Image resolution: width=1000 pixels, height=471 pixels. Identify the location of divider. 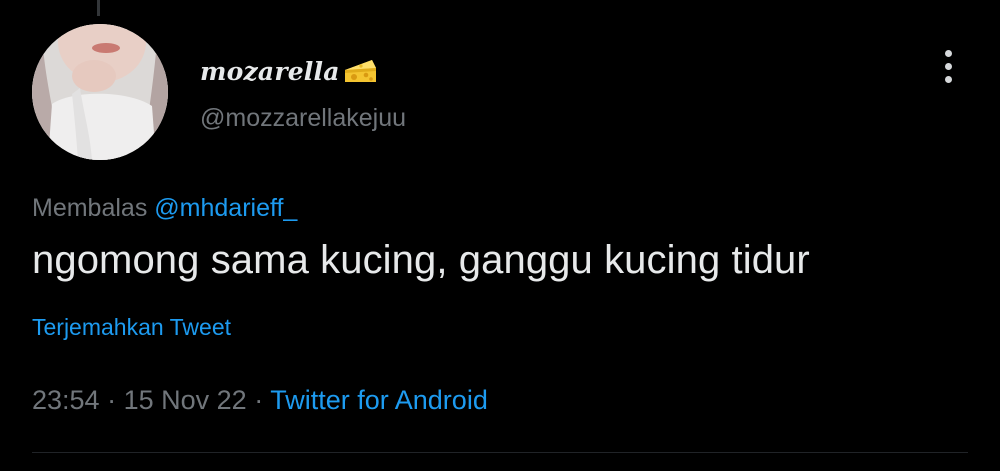
(500, 452).